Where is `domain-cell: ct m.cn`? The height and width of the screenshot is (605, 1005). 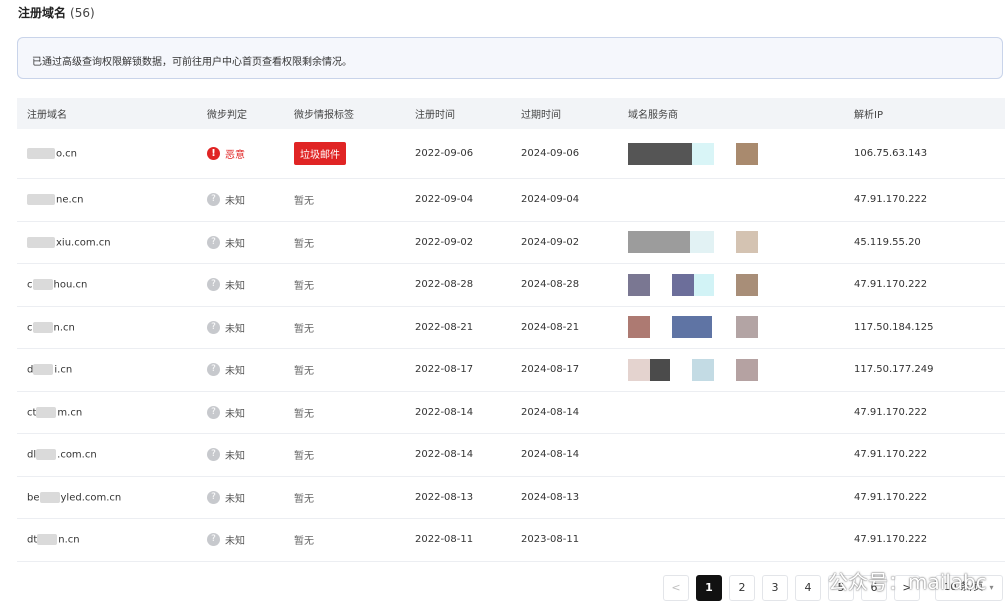
domain-cell: ct m.cn is located at coordinates (107, 412).